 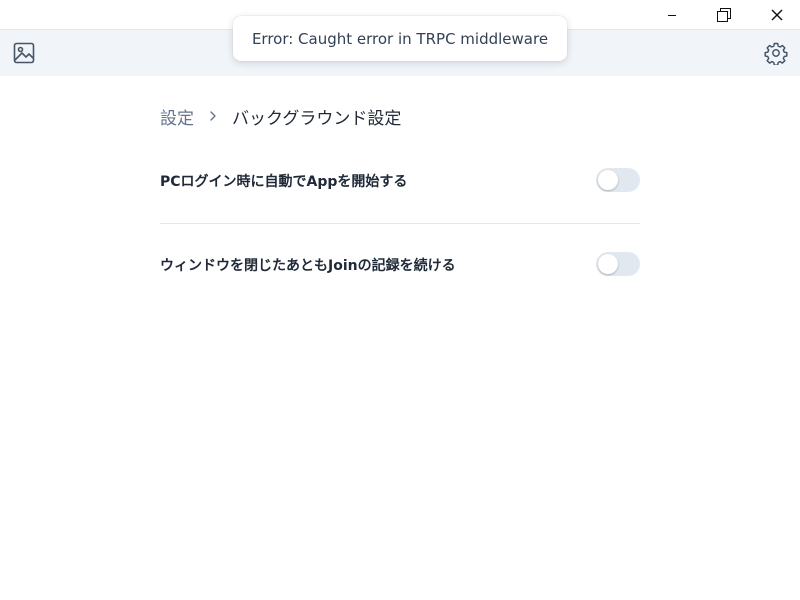 I want to click on settings-button, so click(x=776, y=53).